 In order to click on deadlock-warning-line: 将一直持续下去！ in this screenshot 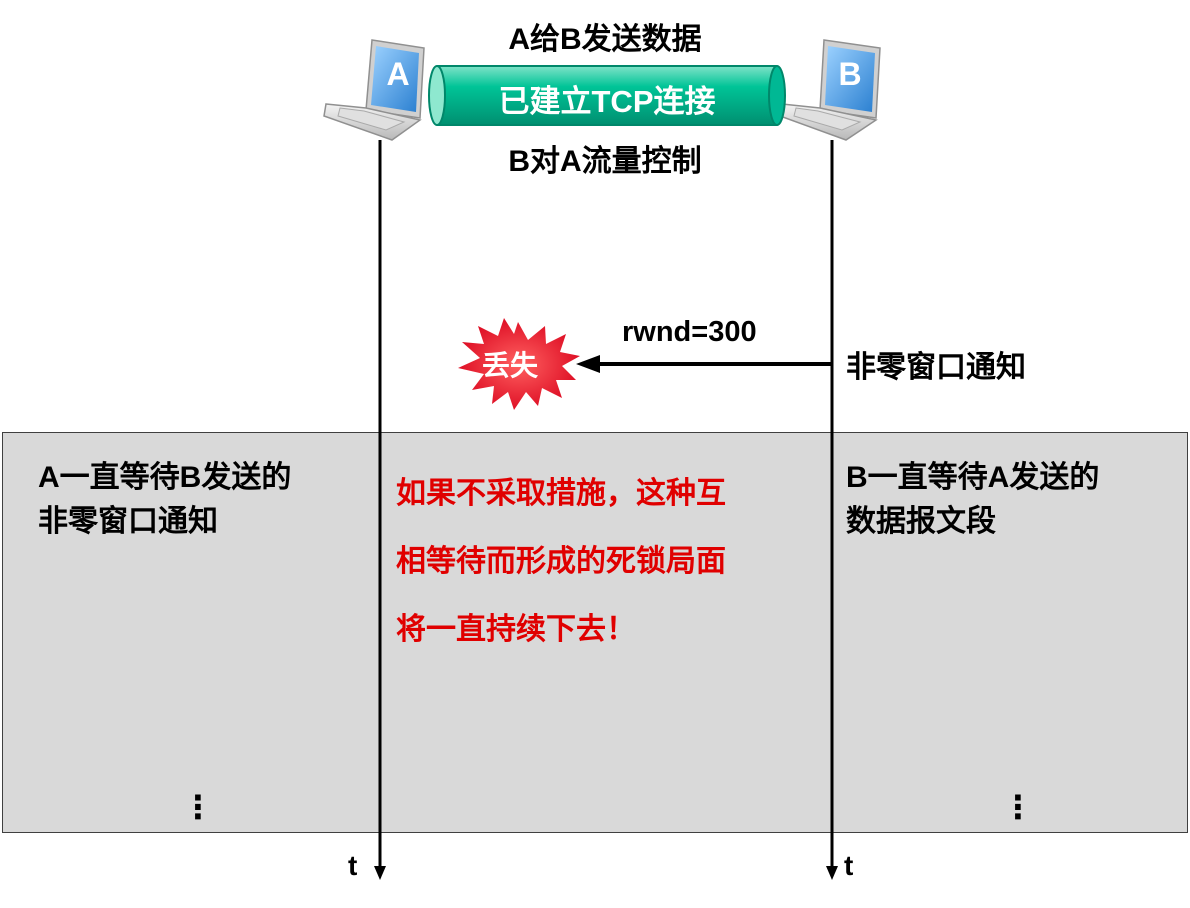, I will do `click(516, 629)`.